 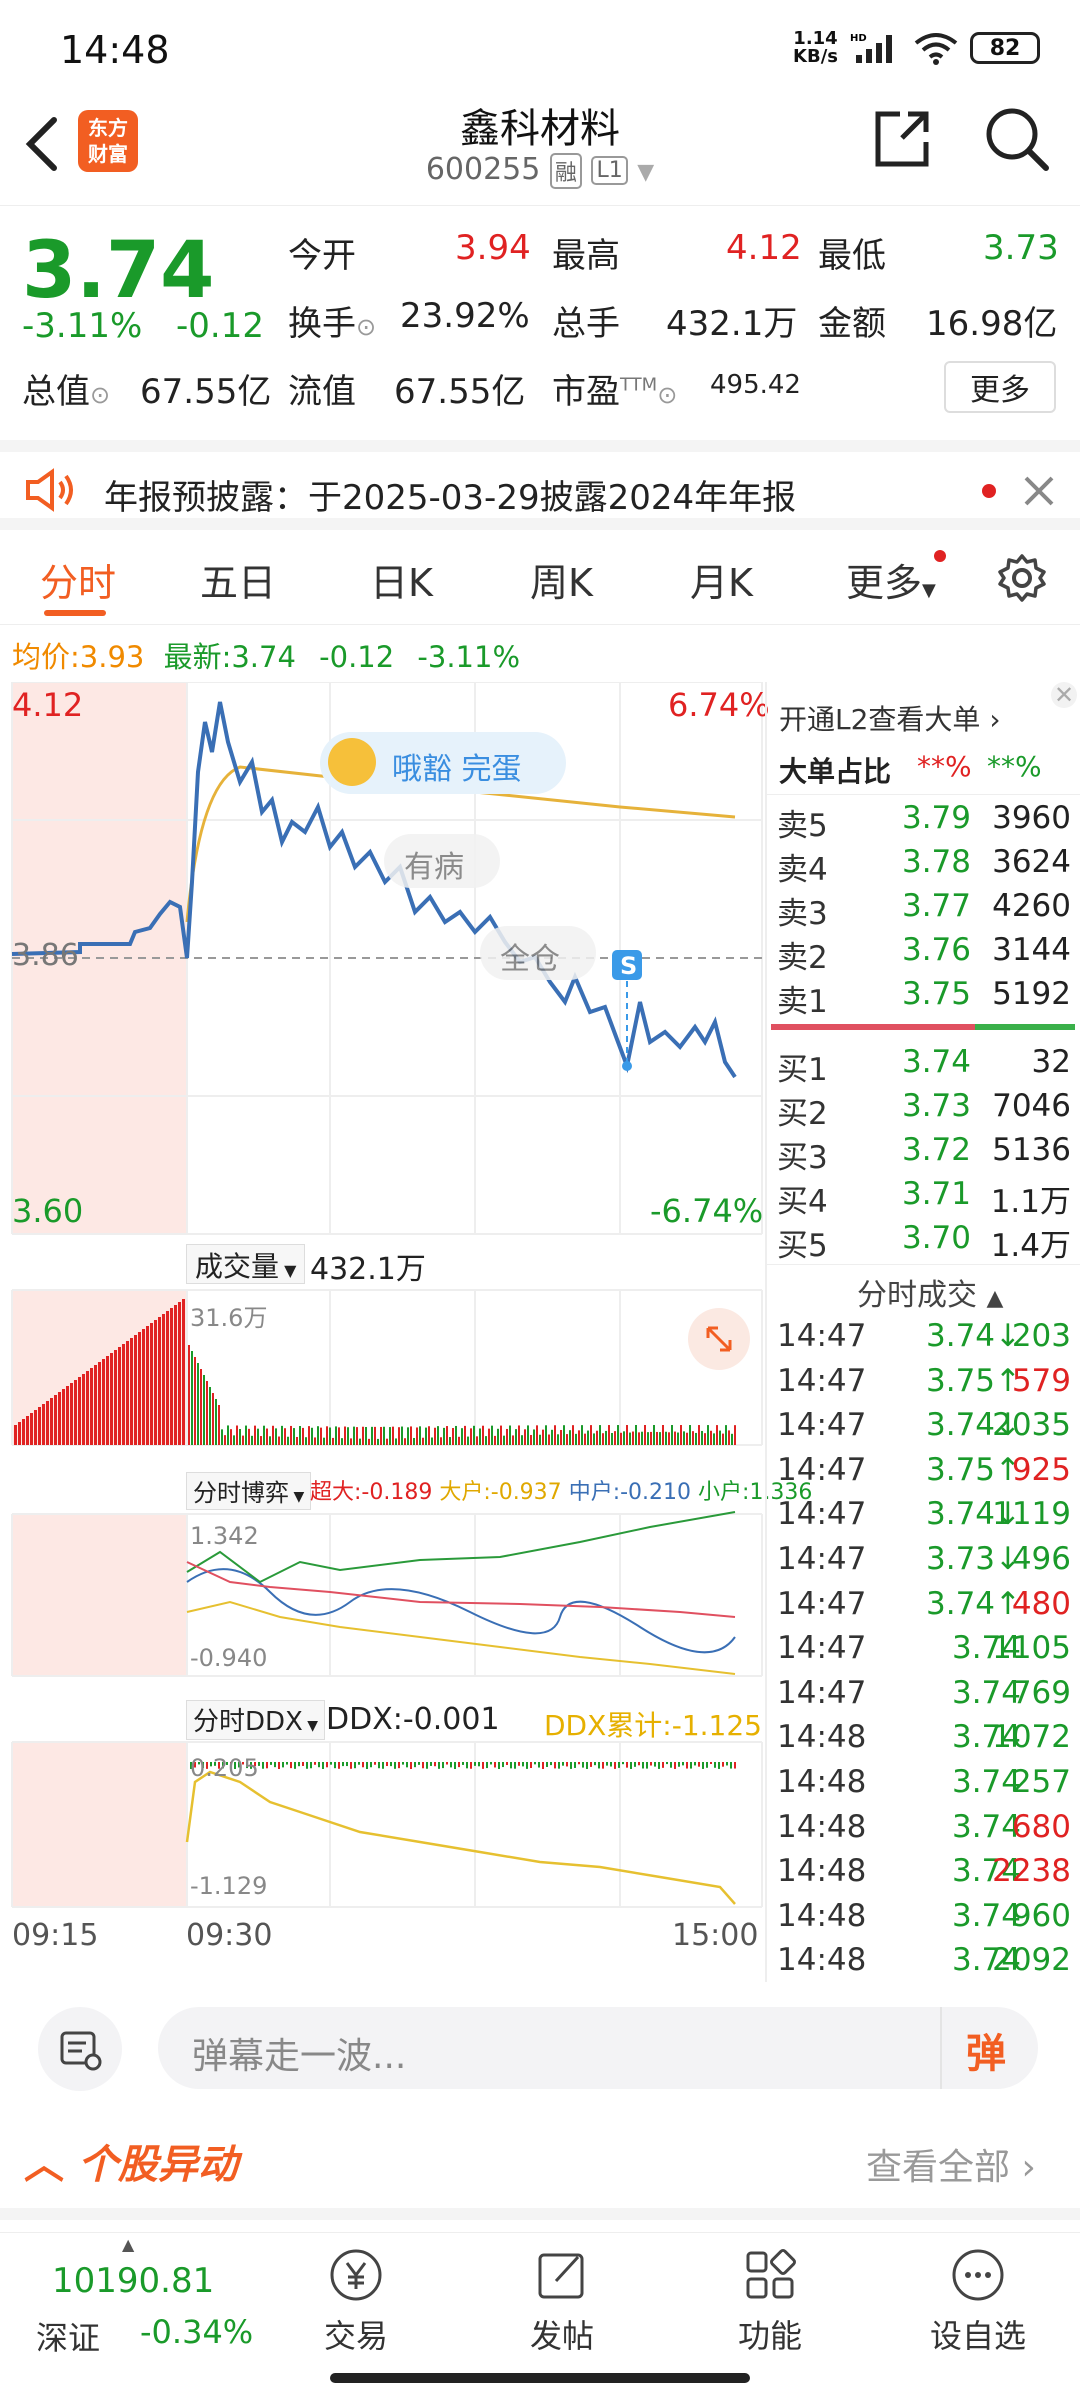 I want to click on yen-icon, so click(x=356, y=2275).